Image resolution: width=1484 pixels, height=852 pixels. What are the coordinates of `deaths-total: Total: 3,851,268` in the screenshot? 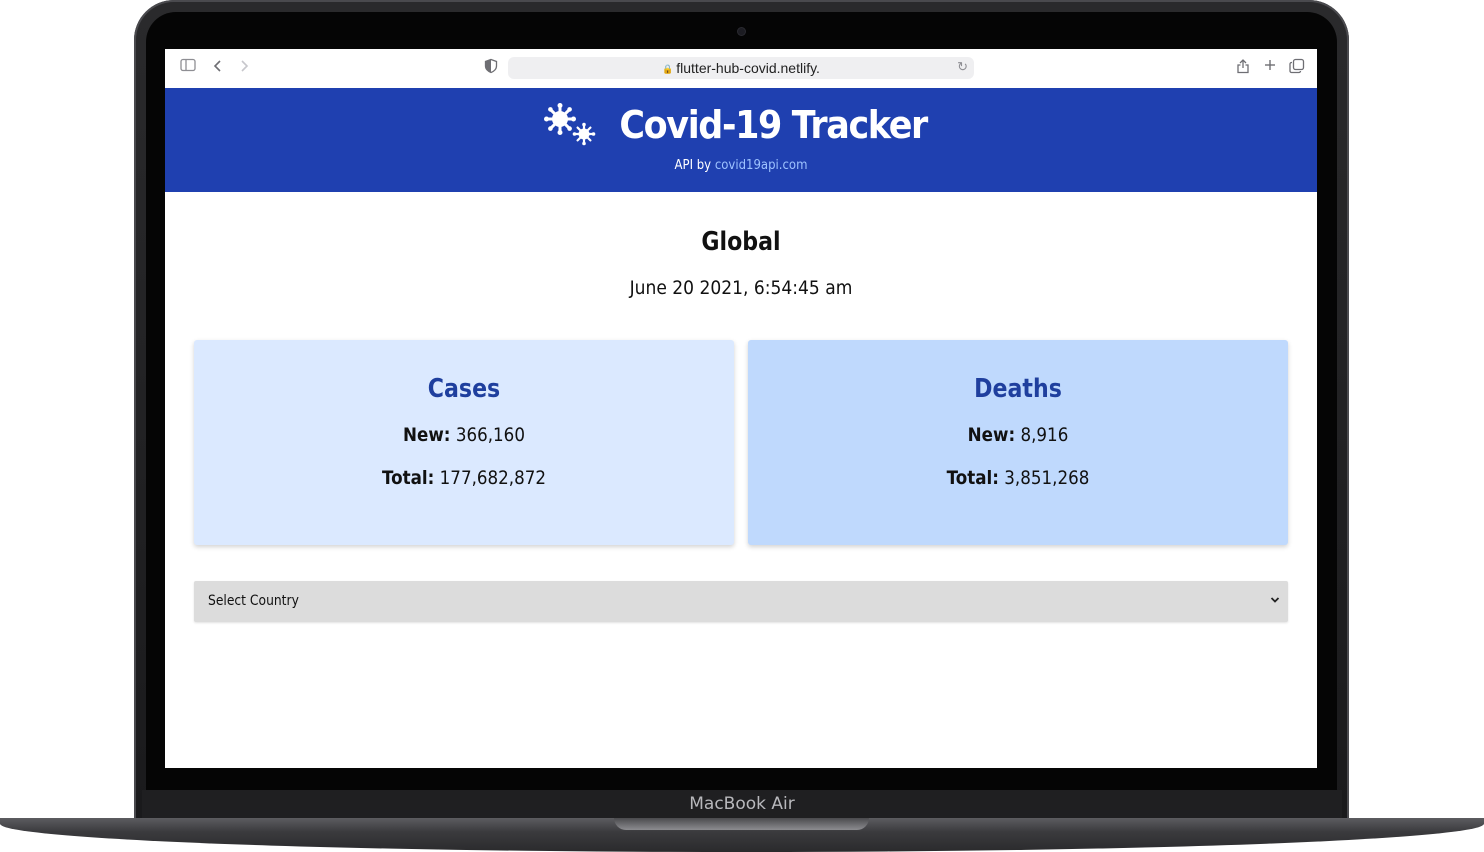 It's located at (1017, 478).